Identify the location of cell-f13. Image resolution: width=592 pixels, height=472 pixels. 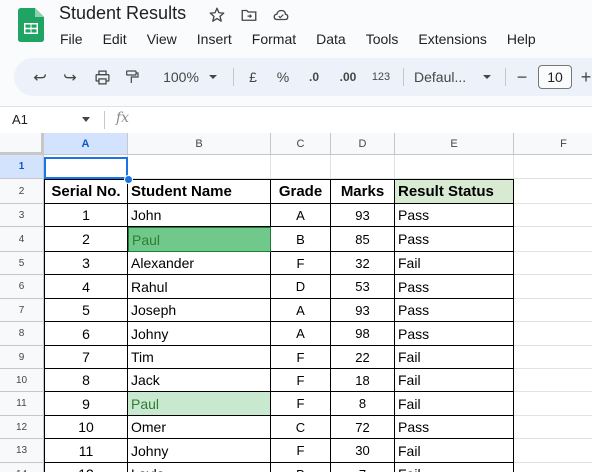
(553, 451).